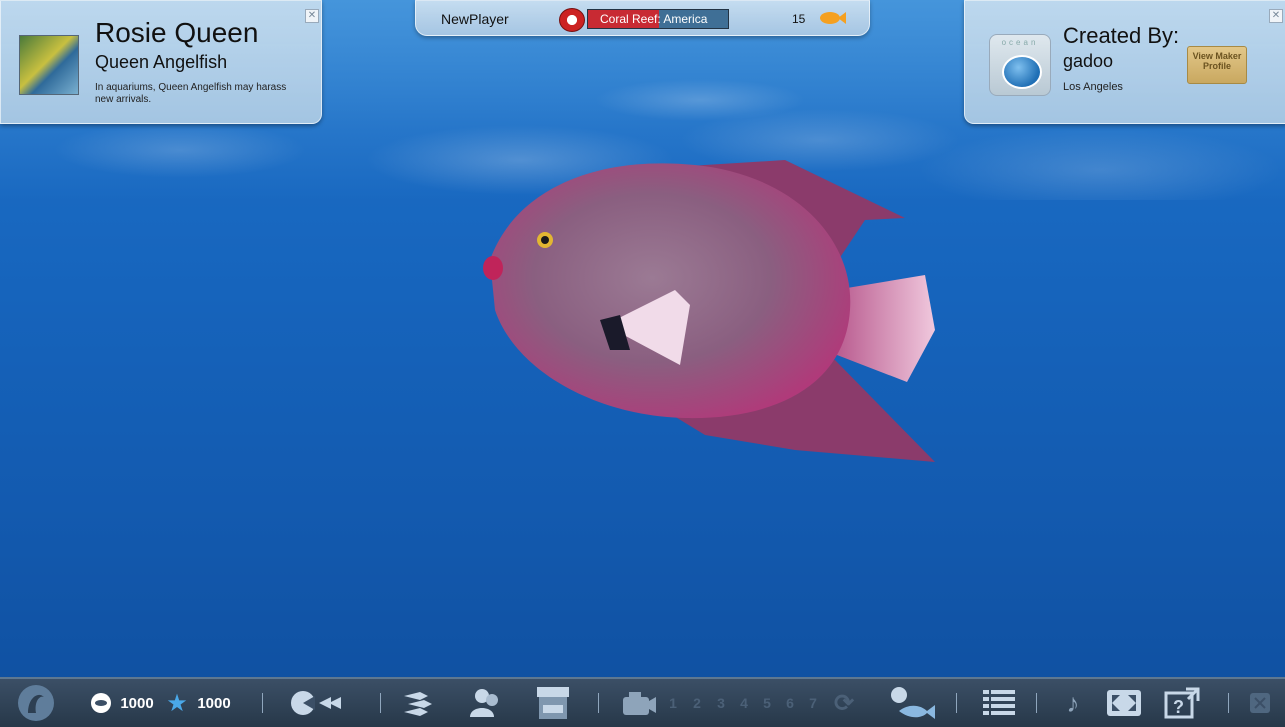 The width and height of the screenshot is (1285, 727). I want to click on cycle-icon: ⟳, so click(844, 703).